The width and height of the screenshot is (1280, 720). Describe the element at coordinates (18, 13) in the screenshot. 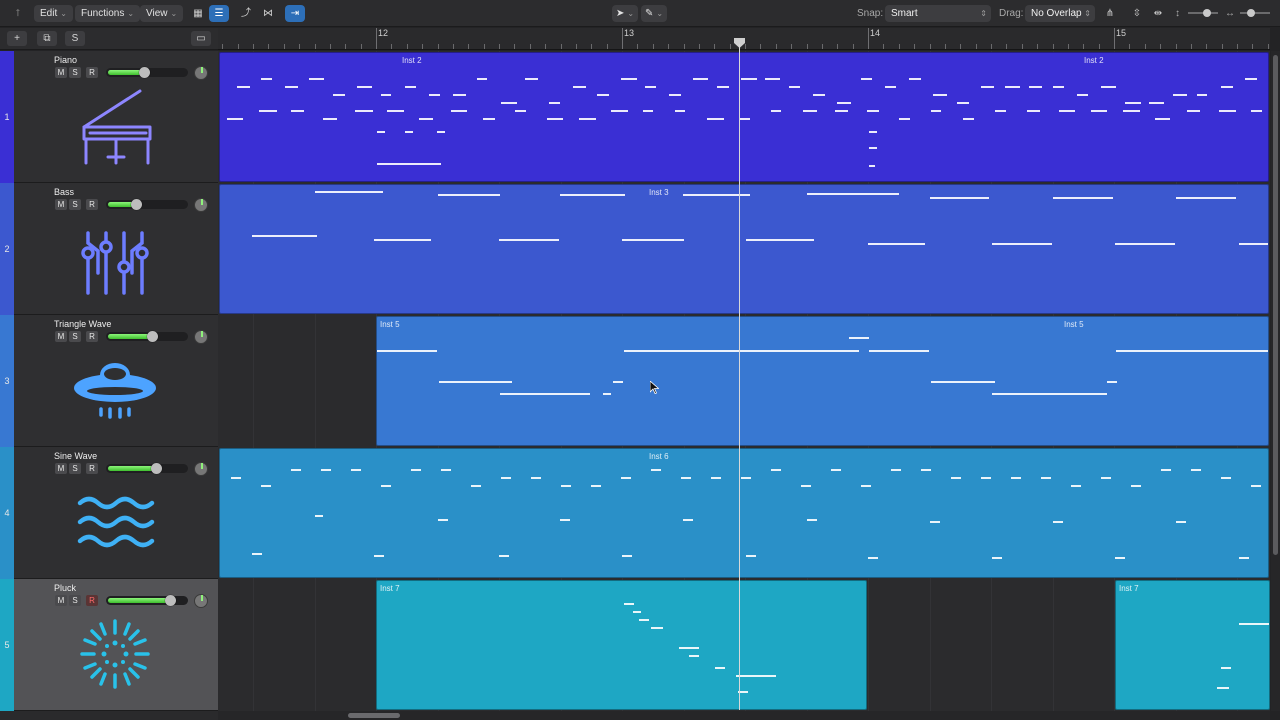

I see `up-arrow-icon: ⭡` at that location.